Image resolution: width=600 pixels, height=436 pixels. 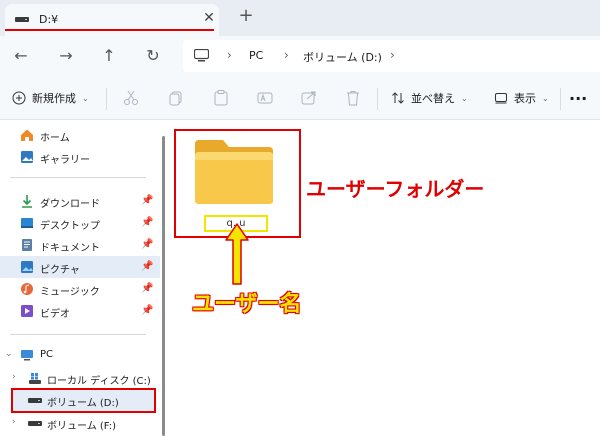 I want to click on tab-bar: D:¥ ✕ +, so click(x=300, y=18).